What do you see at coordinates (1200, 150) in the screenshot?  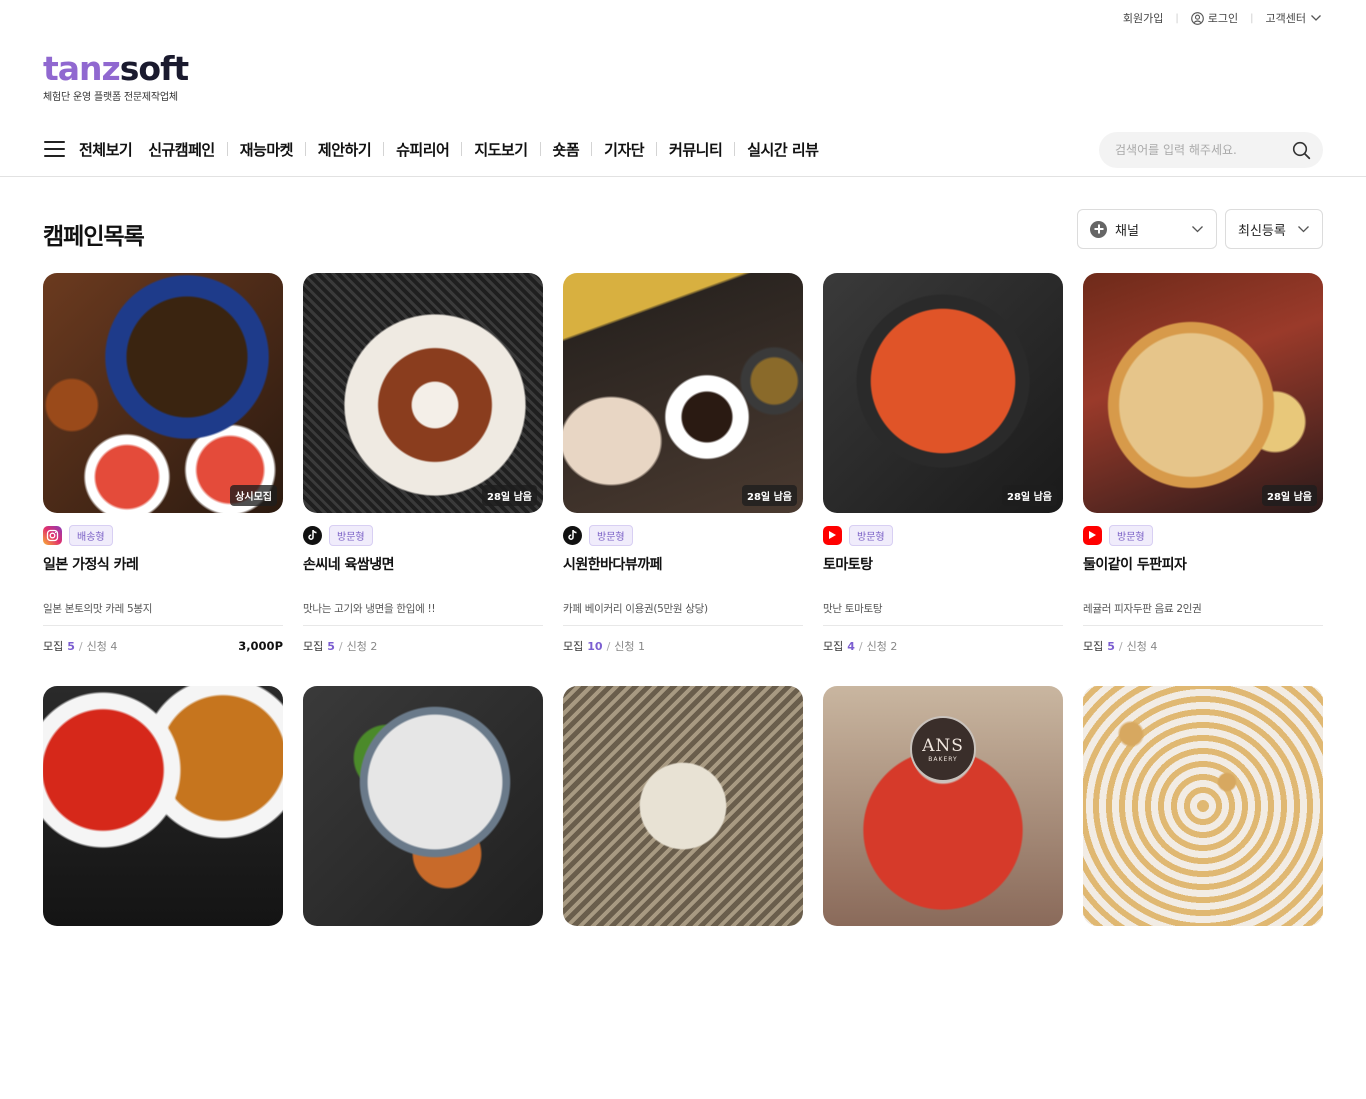 I see `search-input` at bounding box center [1200, 150].